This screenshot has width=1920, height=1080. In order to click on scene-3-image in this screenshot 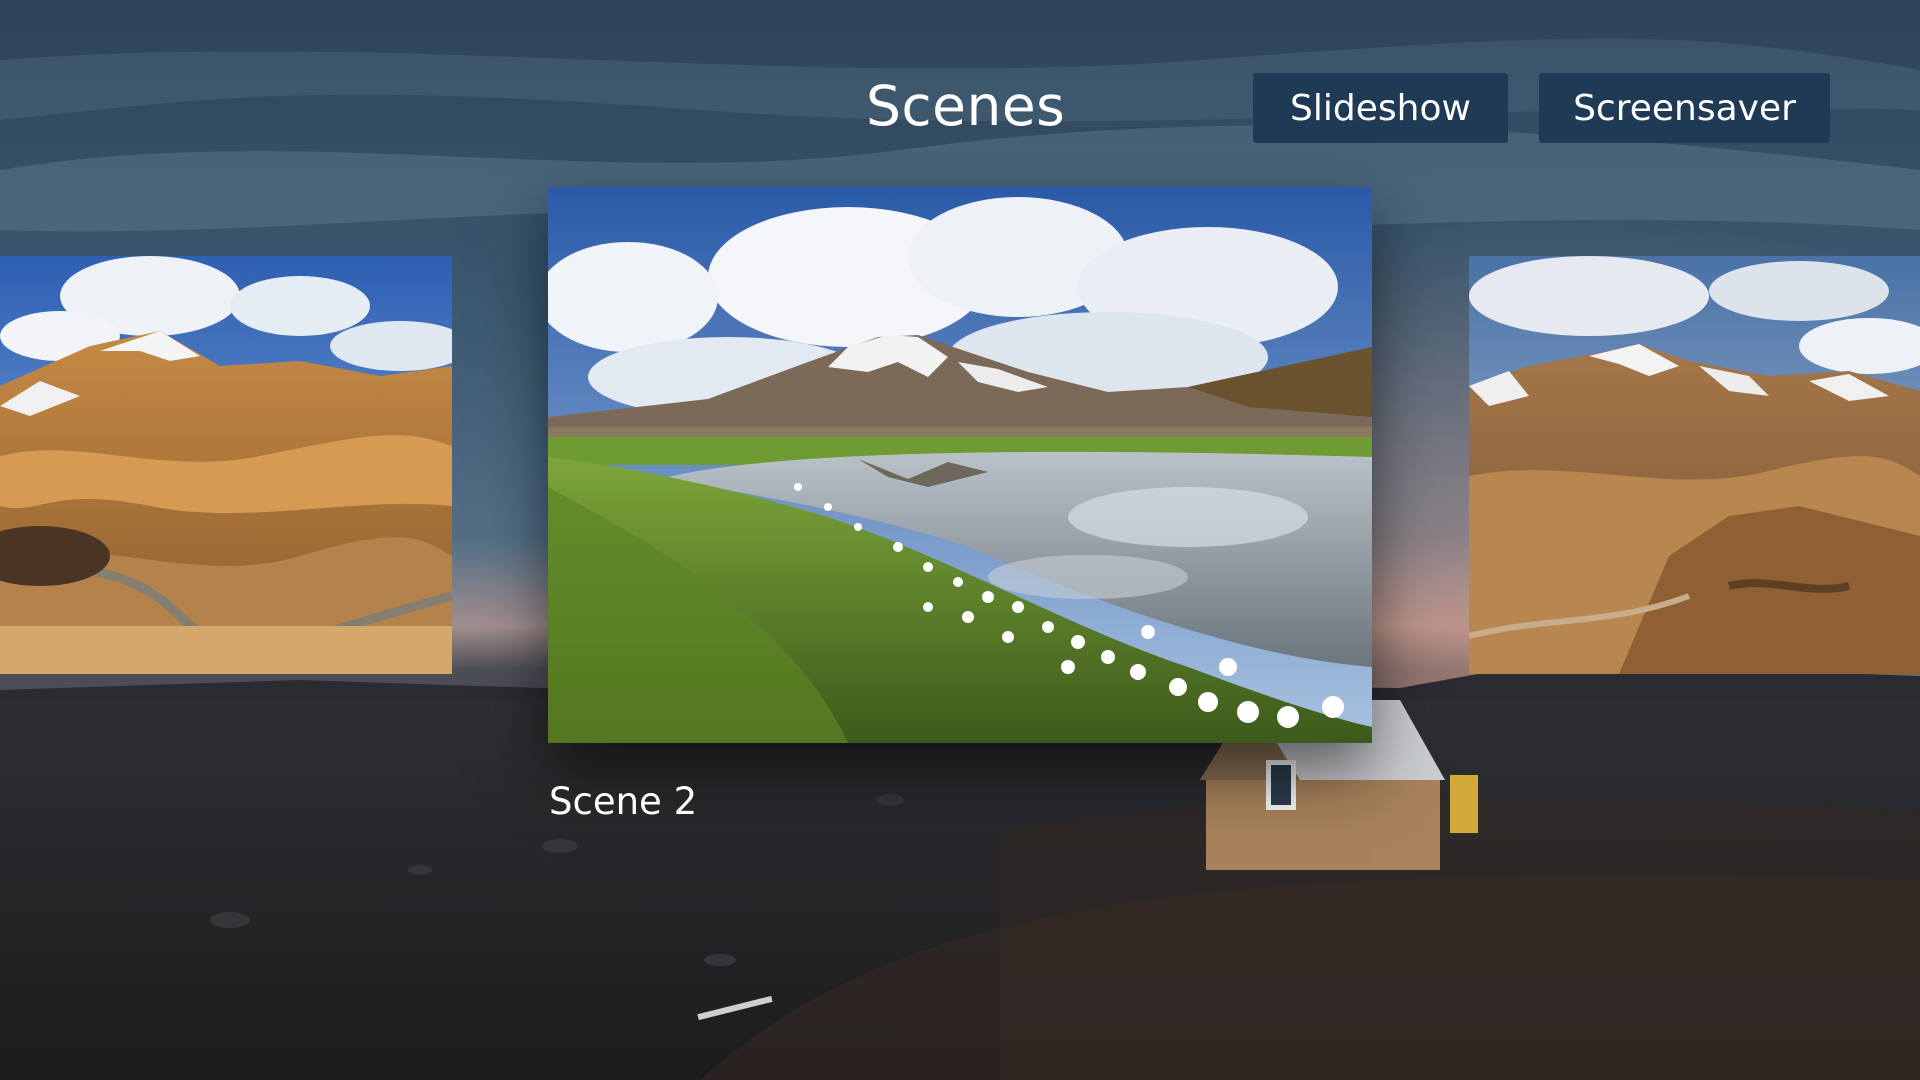, I will do `click(1694, 465)`.